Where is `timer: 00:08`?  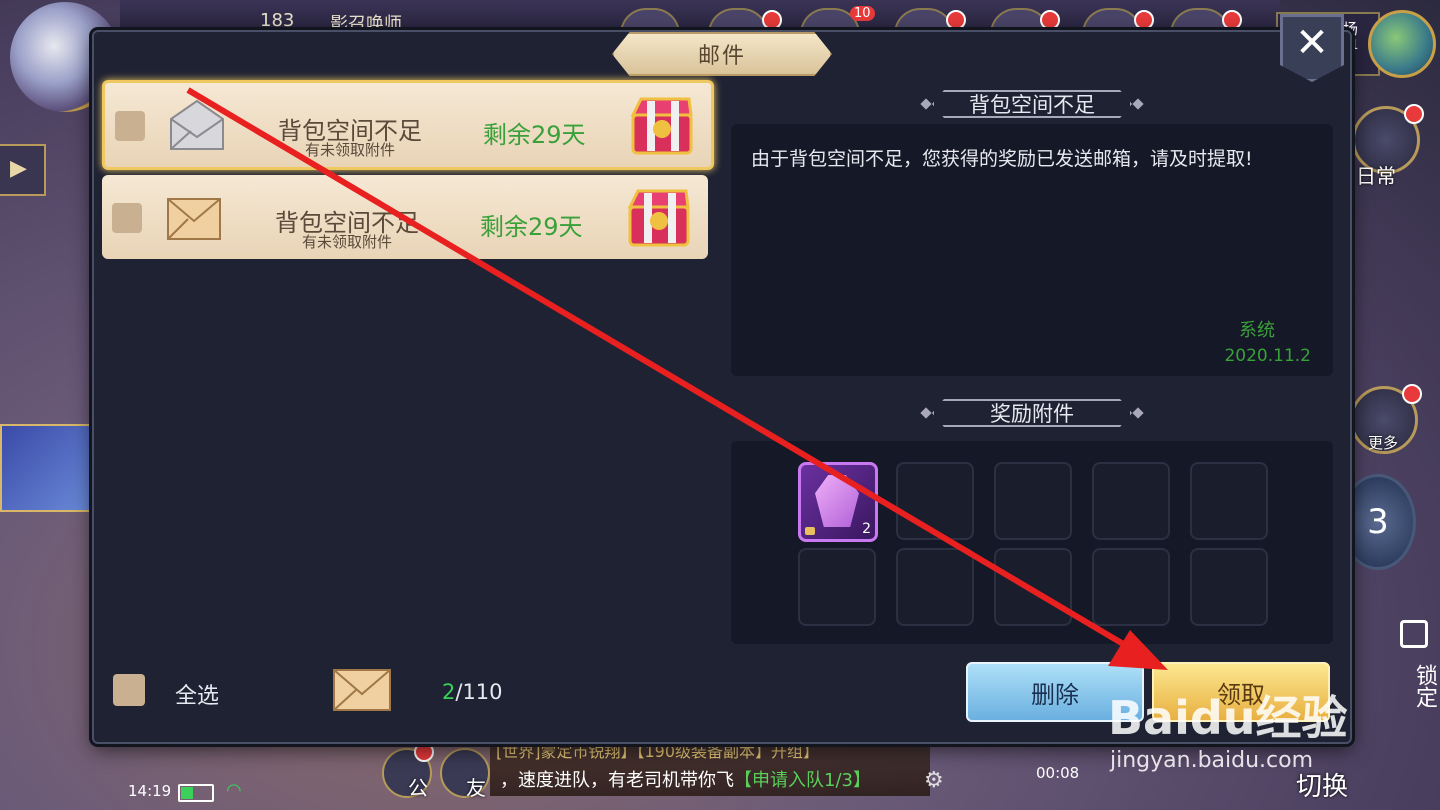
timer: 00:08 is located at coordinates (1058, 773).